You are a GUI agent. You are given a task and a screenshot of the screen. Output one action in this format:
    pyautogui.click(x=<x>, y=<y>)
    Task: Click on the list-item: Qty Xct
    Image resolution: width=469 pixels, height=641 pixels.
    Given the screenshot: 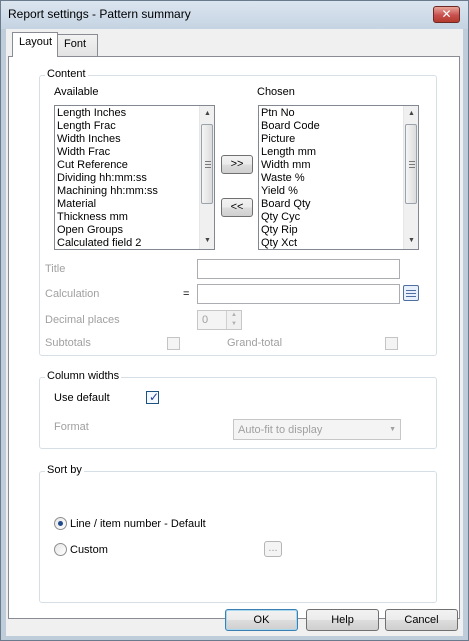 What is the action you would take?
    pyautogui.click(x=338, y=243)
    